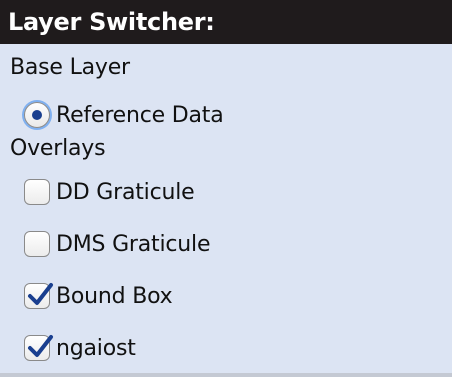 The height and width of the screenshot is (377, 452). Describe the element at coordinates (58, 148) in the screenshot. I see `overlays-heading: Overlays` at that location.